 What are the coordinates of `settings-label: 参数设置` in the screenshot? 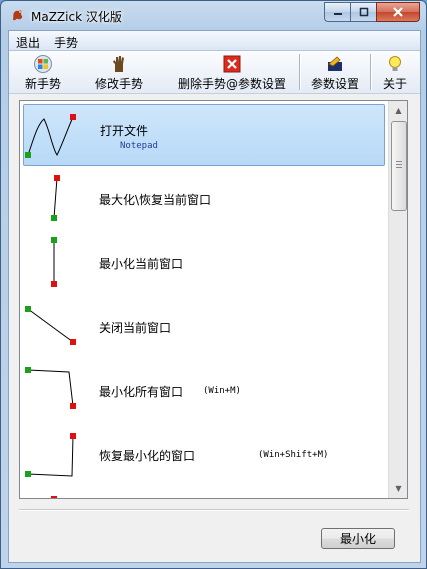 It's located at (334, 84).